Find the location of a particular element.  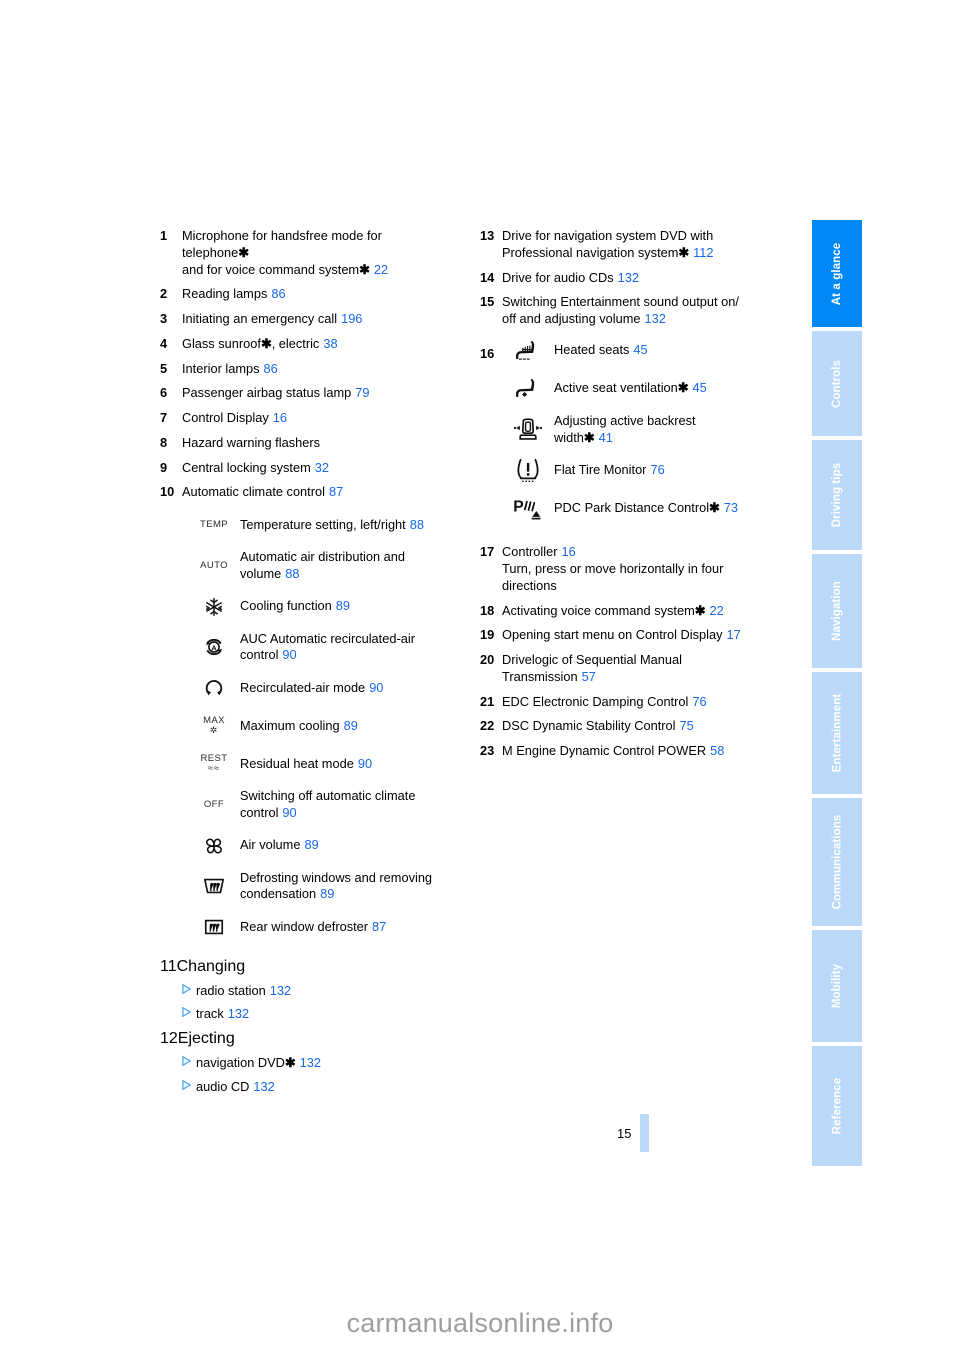

sidebar-tab-controls: Controls is located at coordinates (837, 383).